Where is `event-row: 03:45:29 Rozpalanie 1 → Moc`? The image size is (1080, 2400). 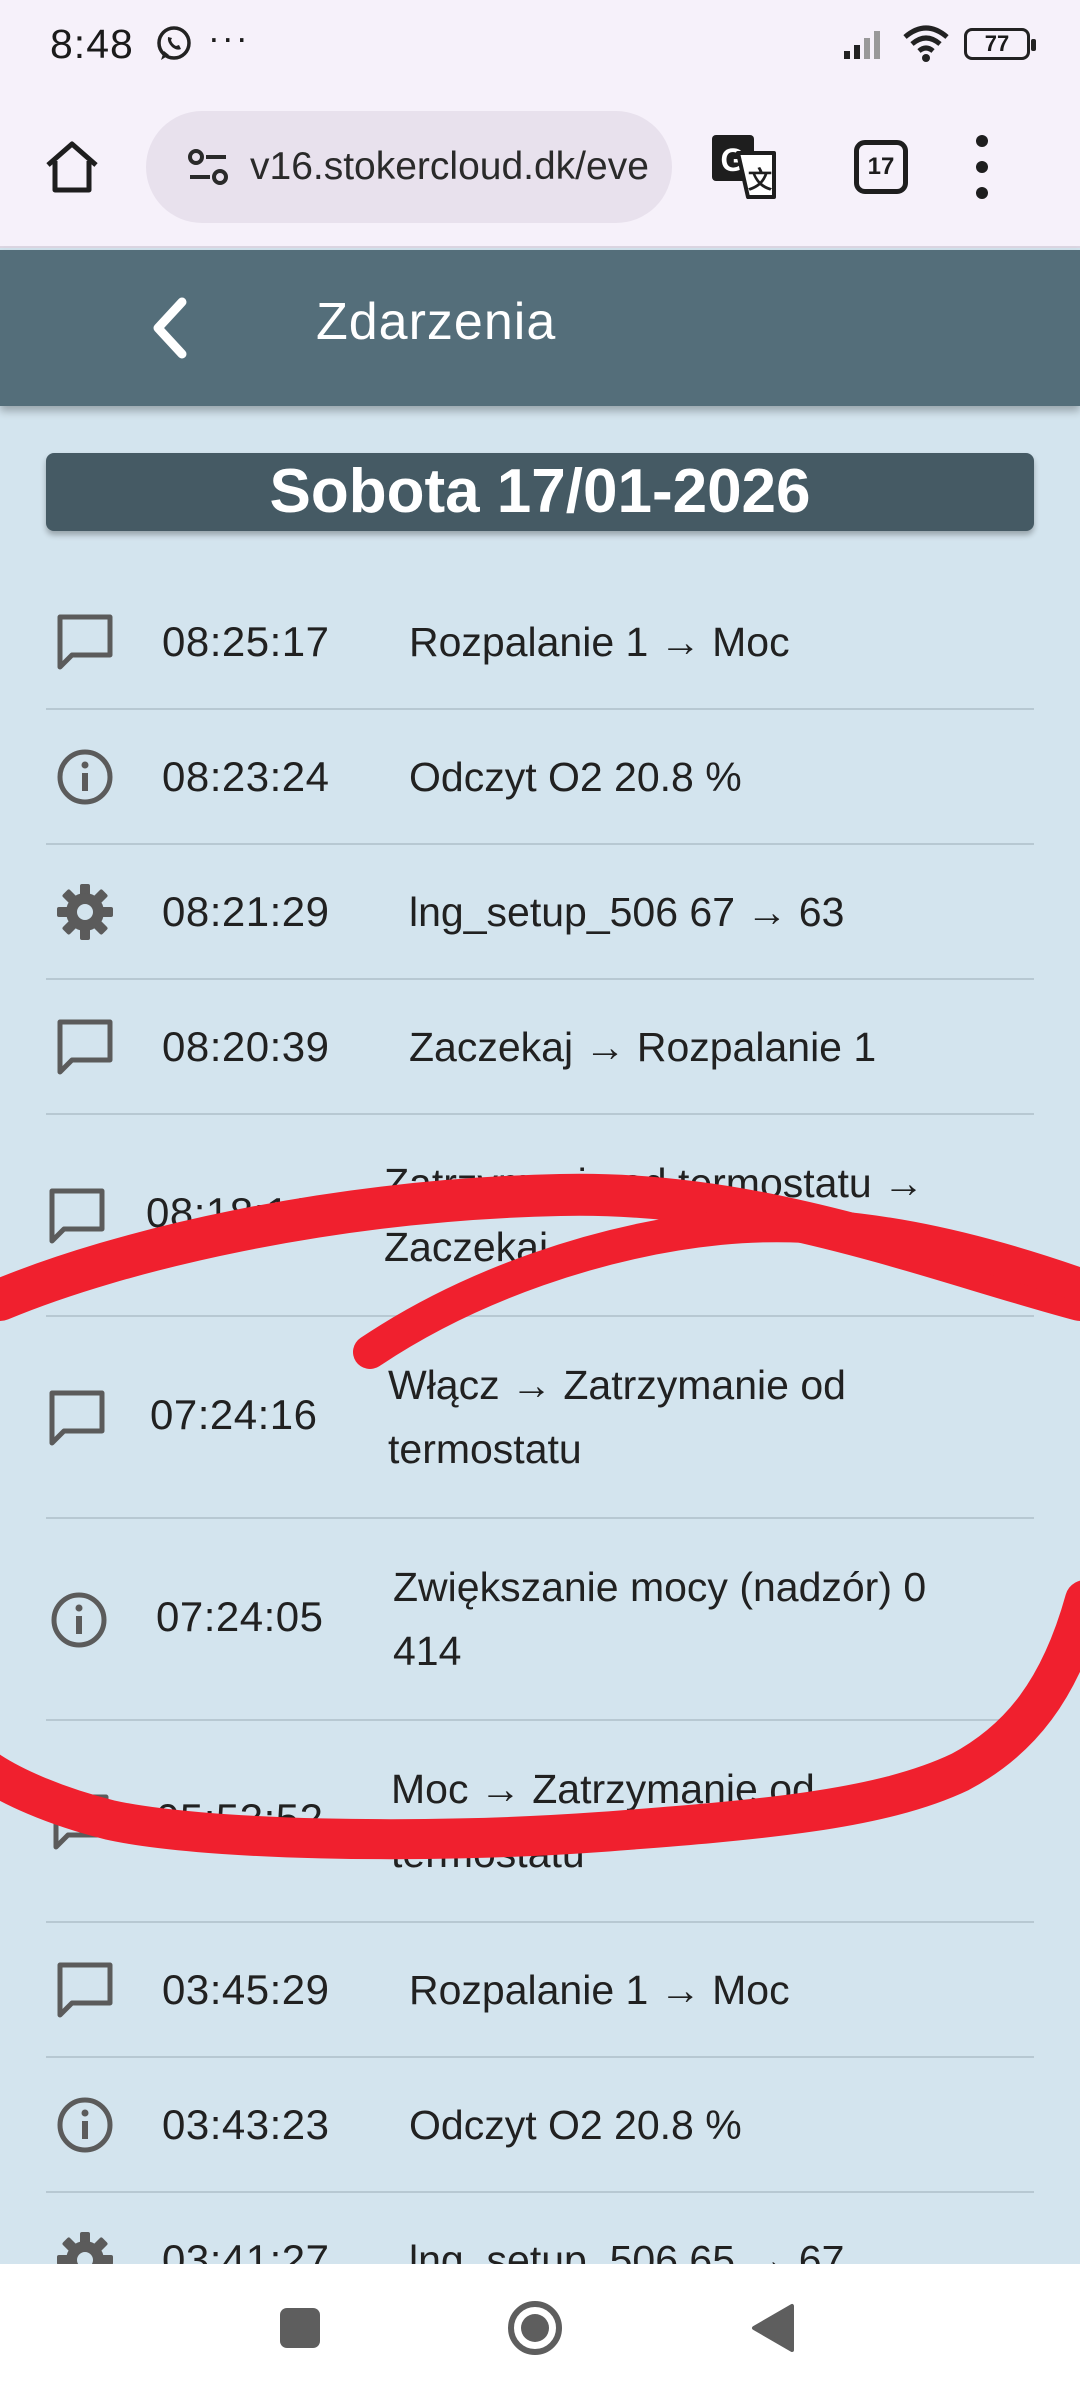 event-row: 03:45:29 Rozpalanie 1 → Moc is located at coordinates (540, 1990).